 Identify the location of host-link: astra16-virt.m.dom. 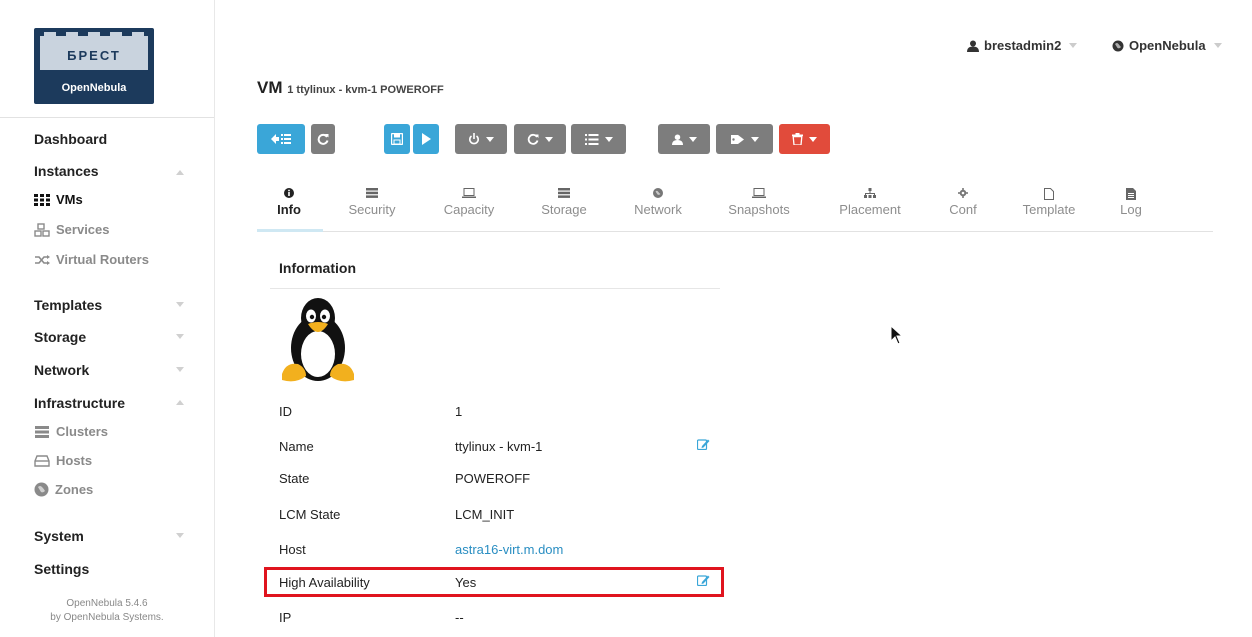
(509, 549).